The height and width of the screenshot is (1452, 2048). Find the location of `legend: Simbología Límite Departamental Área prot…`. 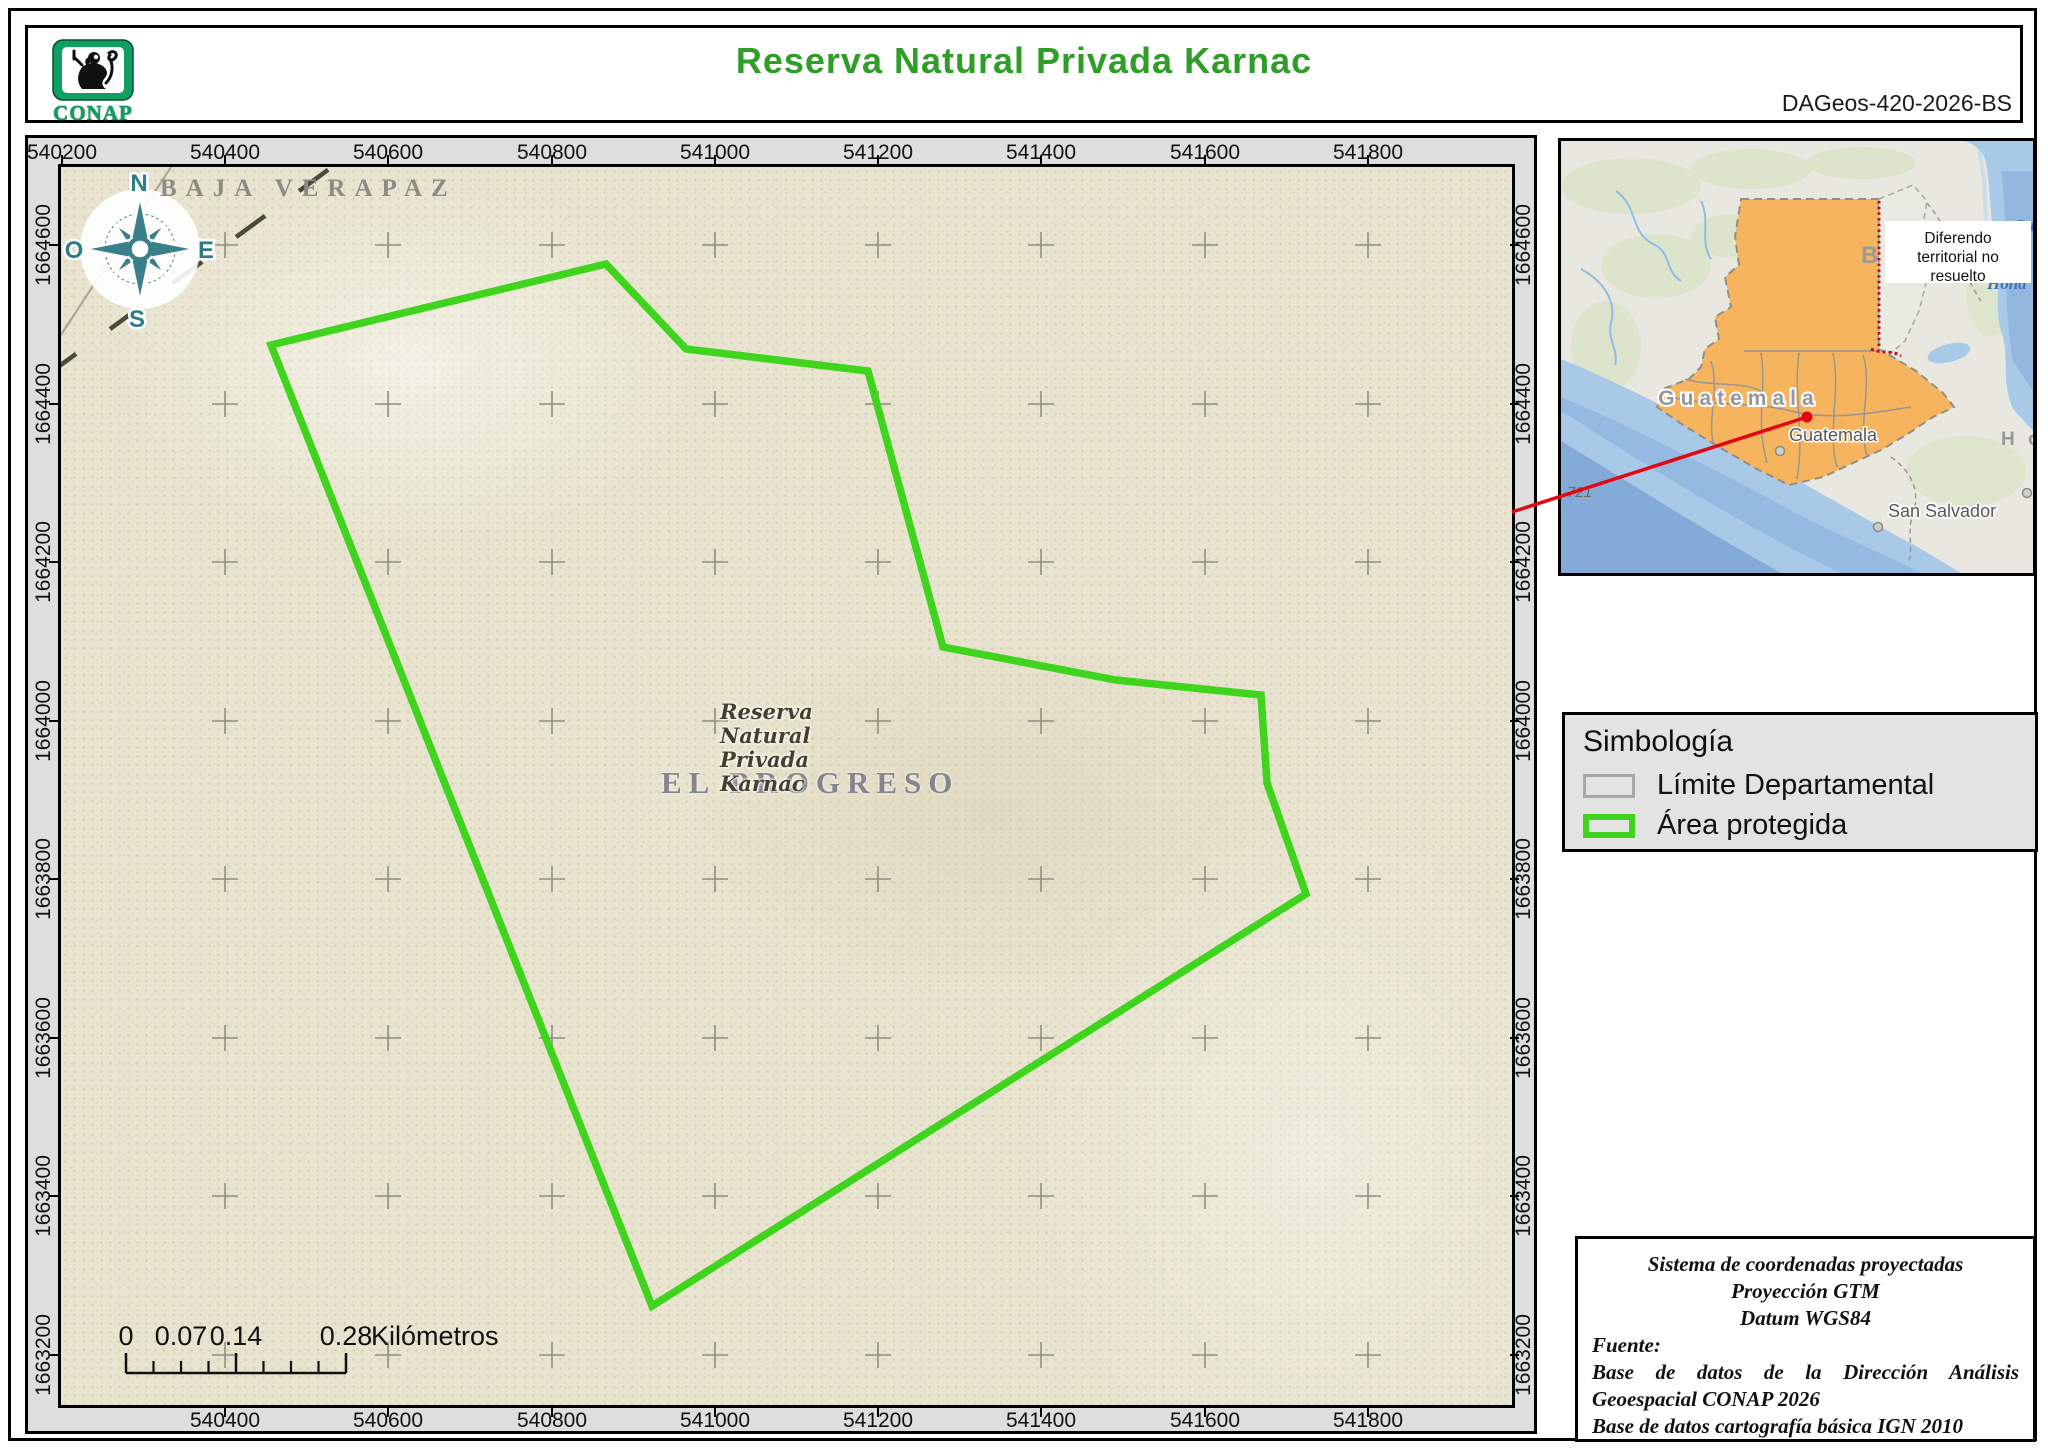

legend: Simbología Límite Departamental Área prot… is located at coordinates (1800, 782).